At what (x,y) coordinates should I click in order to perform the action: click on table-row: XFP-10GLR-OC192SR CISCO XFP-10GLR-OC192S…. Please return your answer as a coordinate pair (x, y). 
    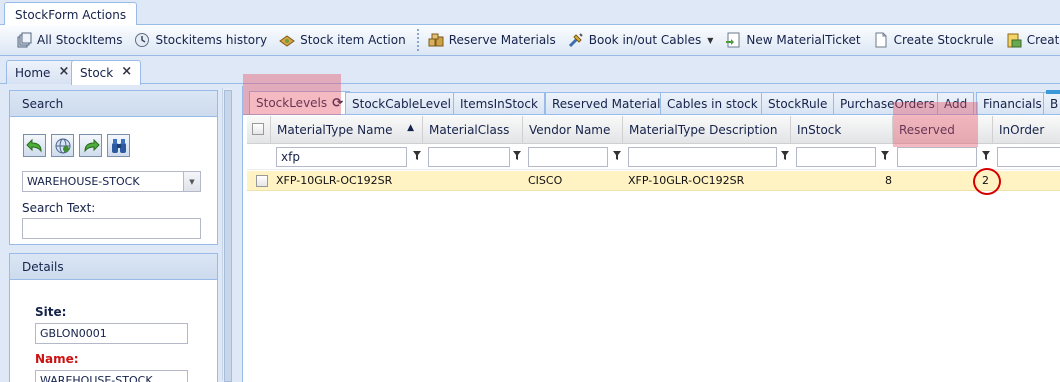
    Looking at the image, I should click on (653, 181).